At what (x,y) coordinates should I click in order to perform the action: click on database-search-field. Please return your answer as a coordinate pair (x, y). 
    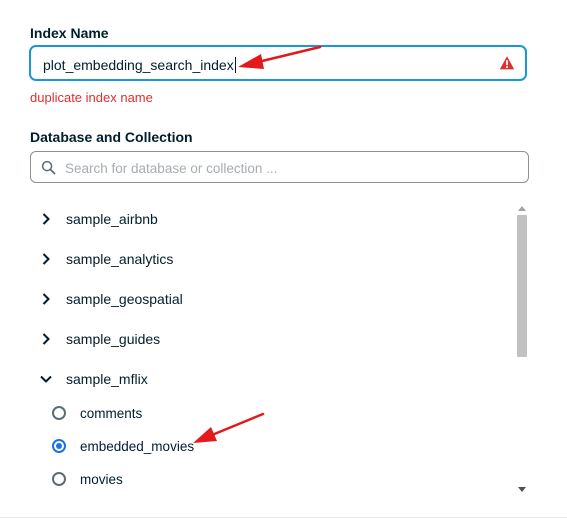
    Looking at the image, I should click on (279, 167).